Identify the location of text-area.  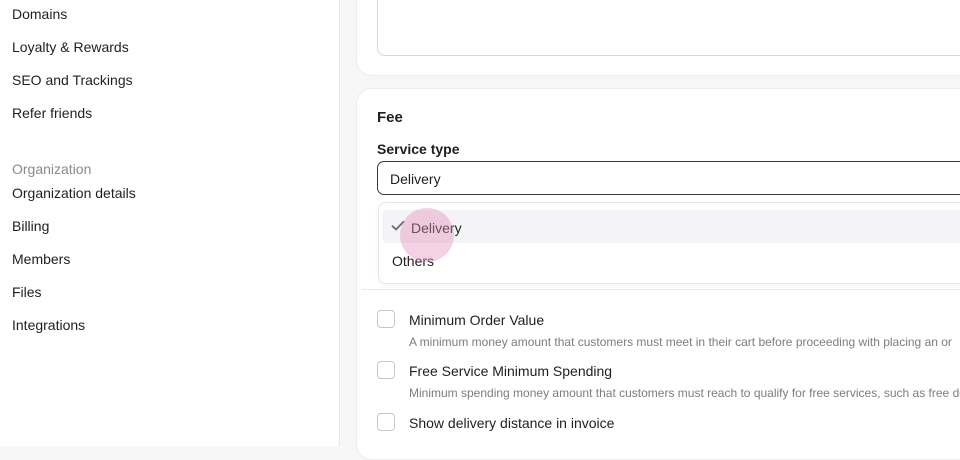
(668, 28).